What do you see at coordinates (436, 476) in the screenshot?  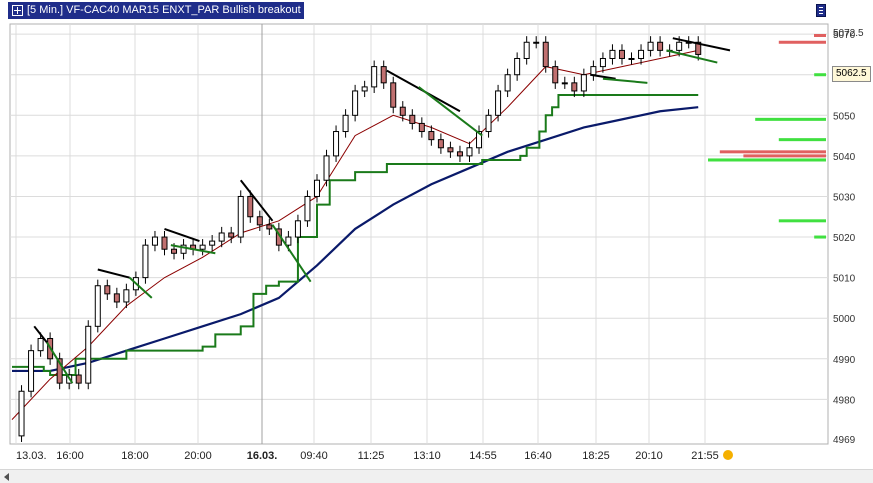 I see `horizontal-scrollbar` at bounding box center [436, 476].